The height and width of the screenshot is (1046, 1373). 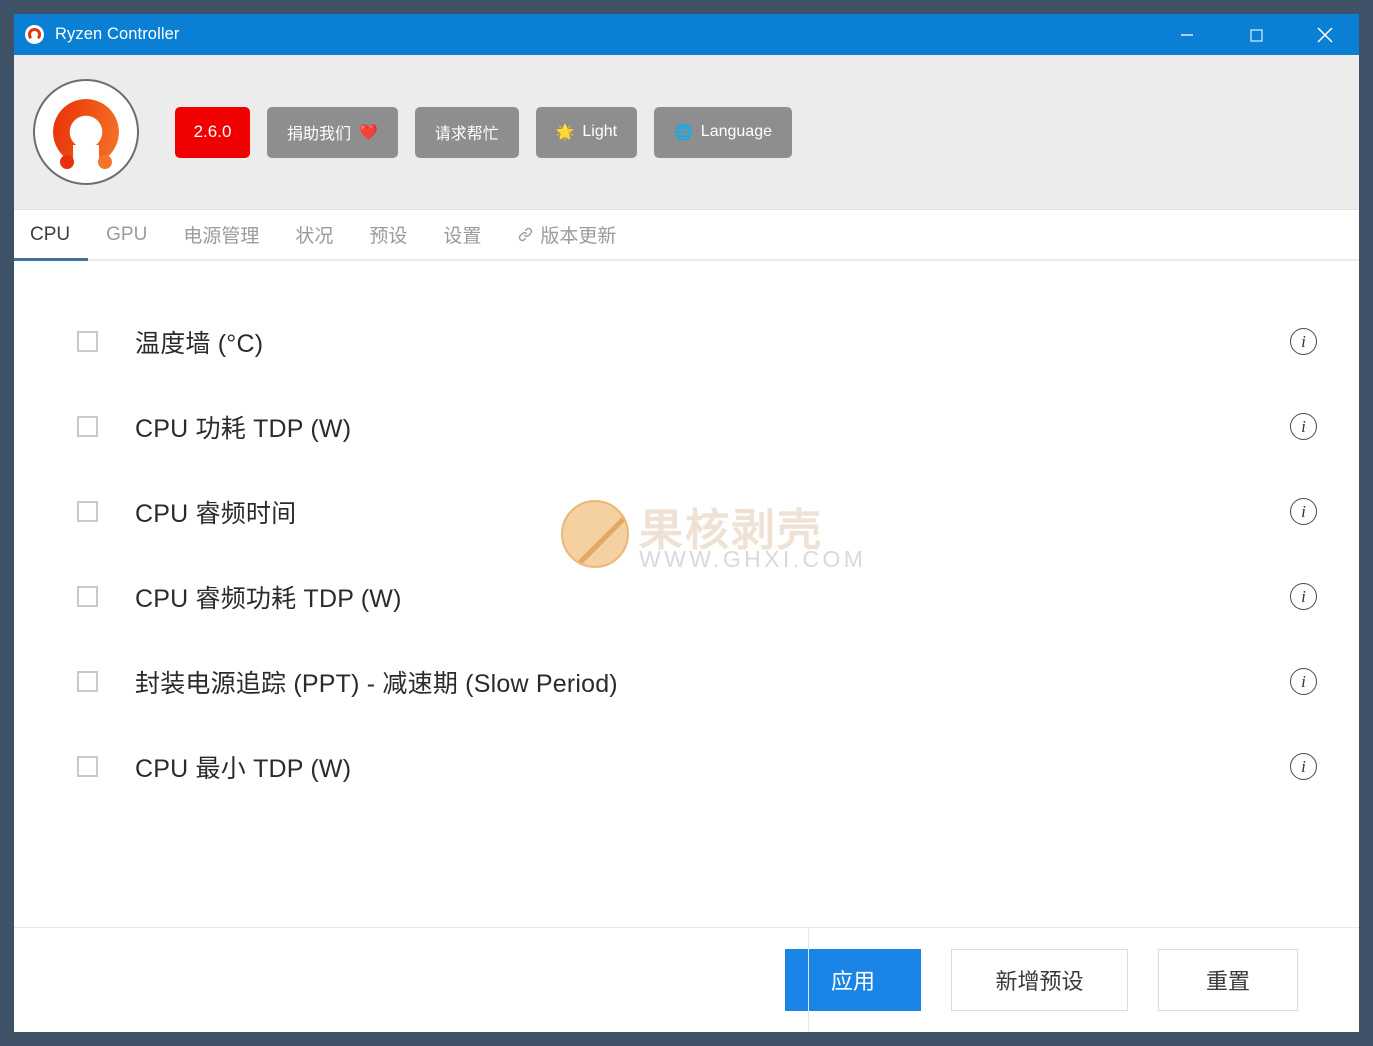 What do you see at coordinates (34, 34) in the screenshot?
I see `app-icon` at bounding box center [34, 34].